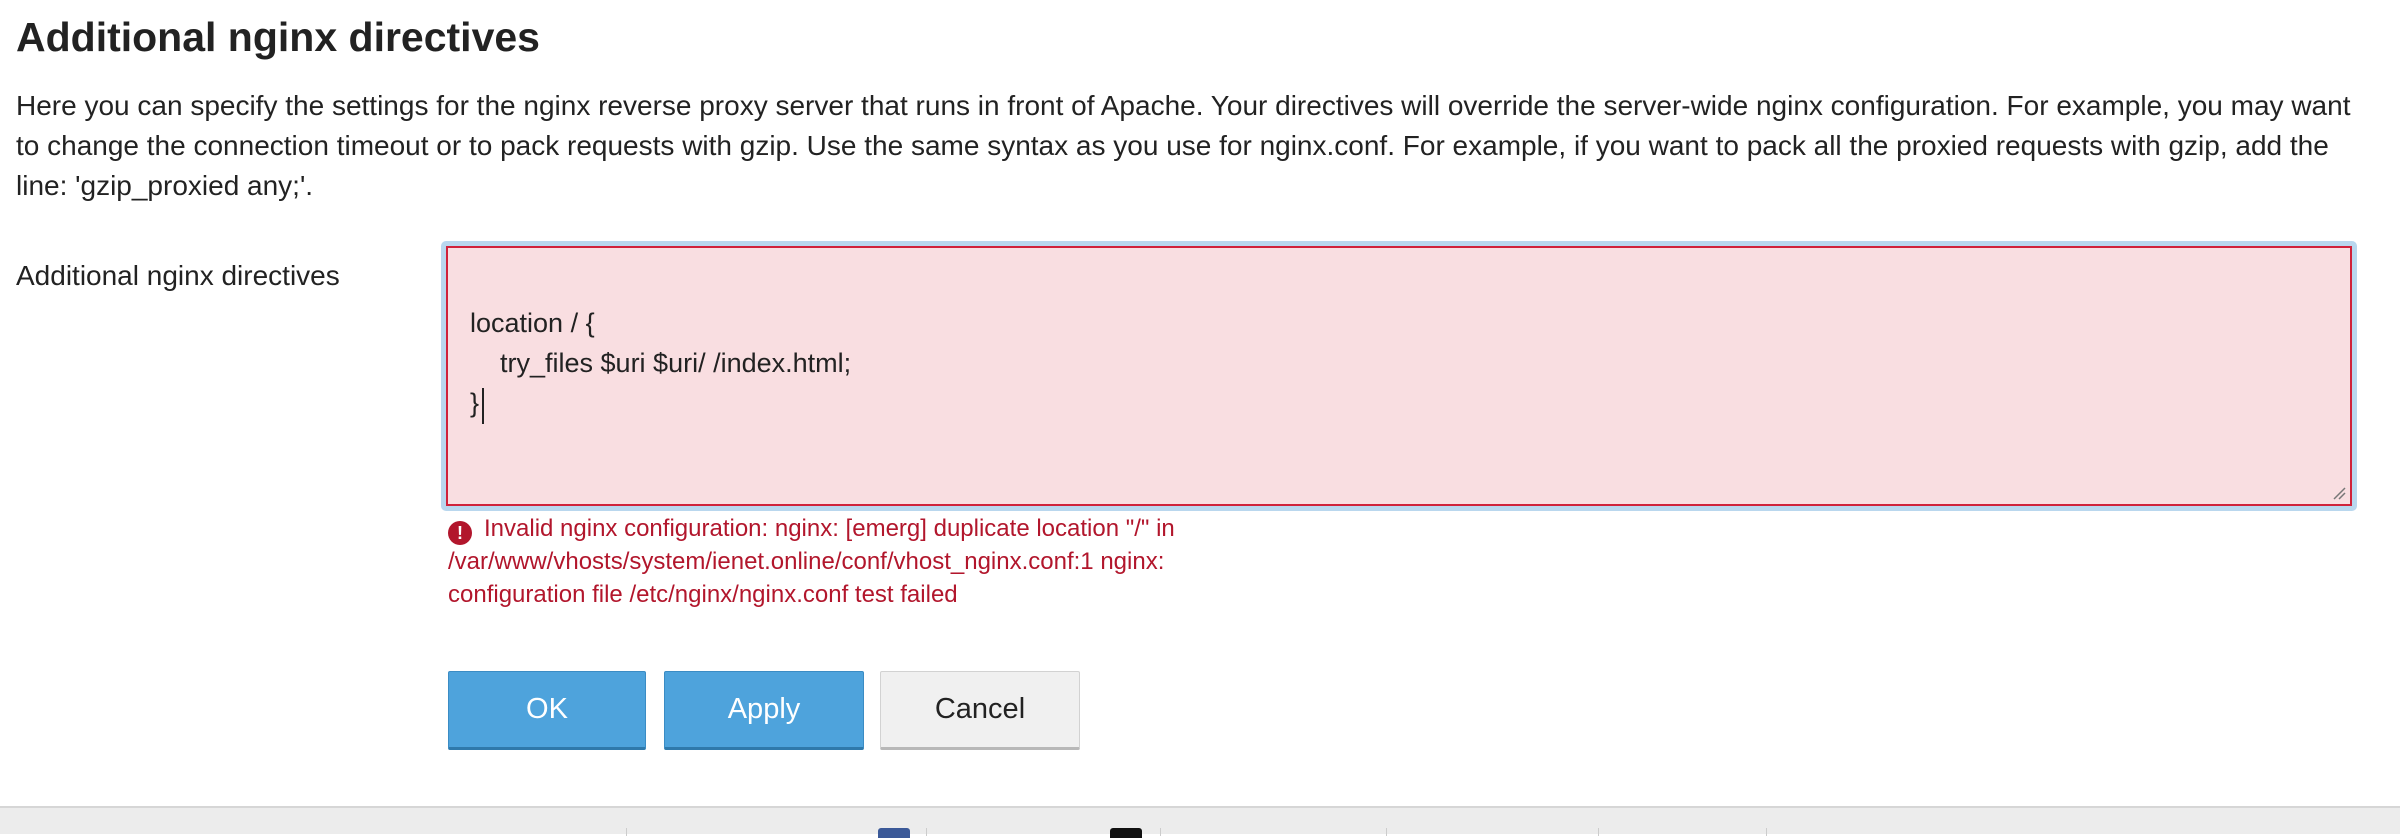  I want to click on directives-field-label: Additional nginx directives, so click(178, 275).